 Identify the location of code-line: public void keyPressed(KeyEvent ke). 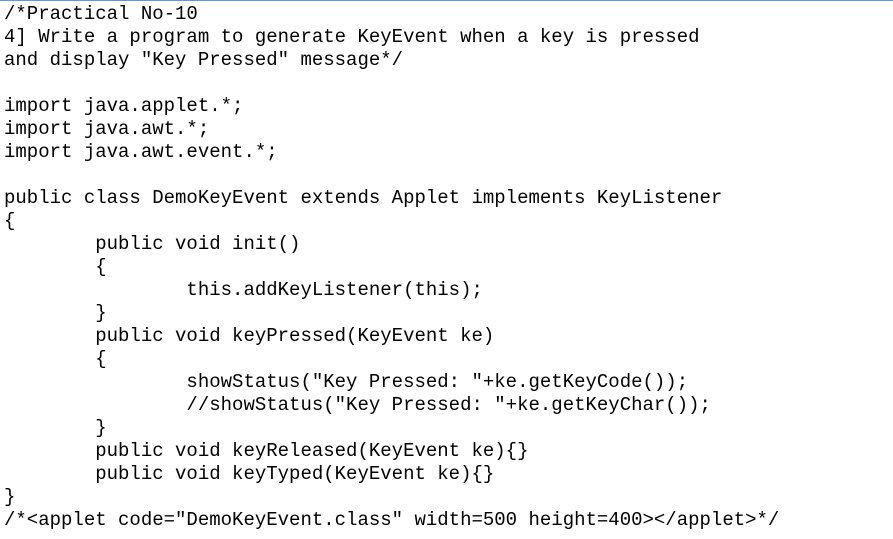
(249, 336).